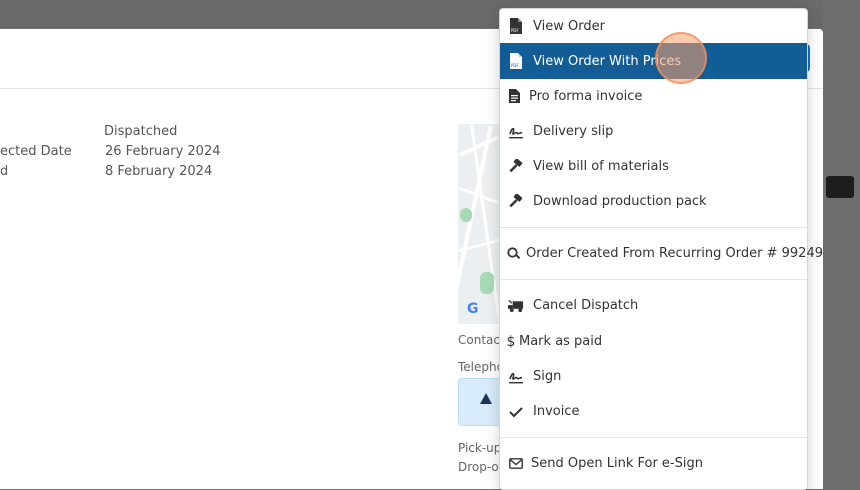 This screenshot has width=860, height=490. Describe the element at coordinates (586, 96) in the screenshot. I see `menu-item-label: Pro forma invoice` at that location.